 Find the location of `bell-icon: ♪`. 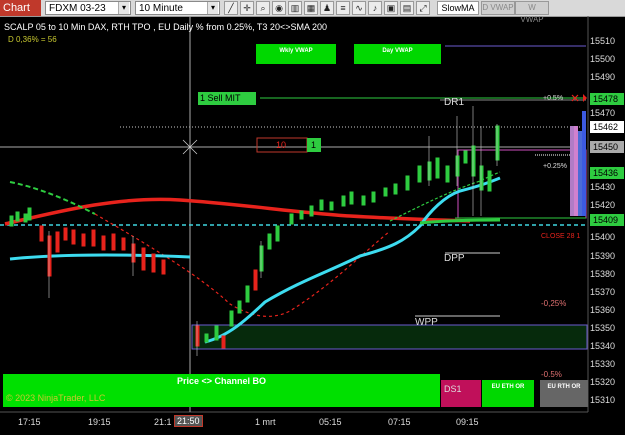

bell-icon: ♪ is located at coordinates (375, 8).